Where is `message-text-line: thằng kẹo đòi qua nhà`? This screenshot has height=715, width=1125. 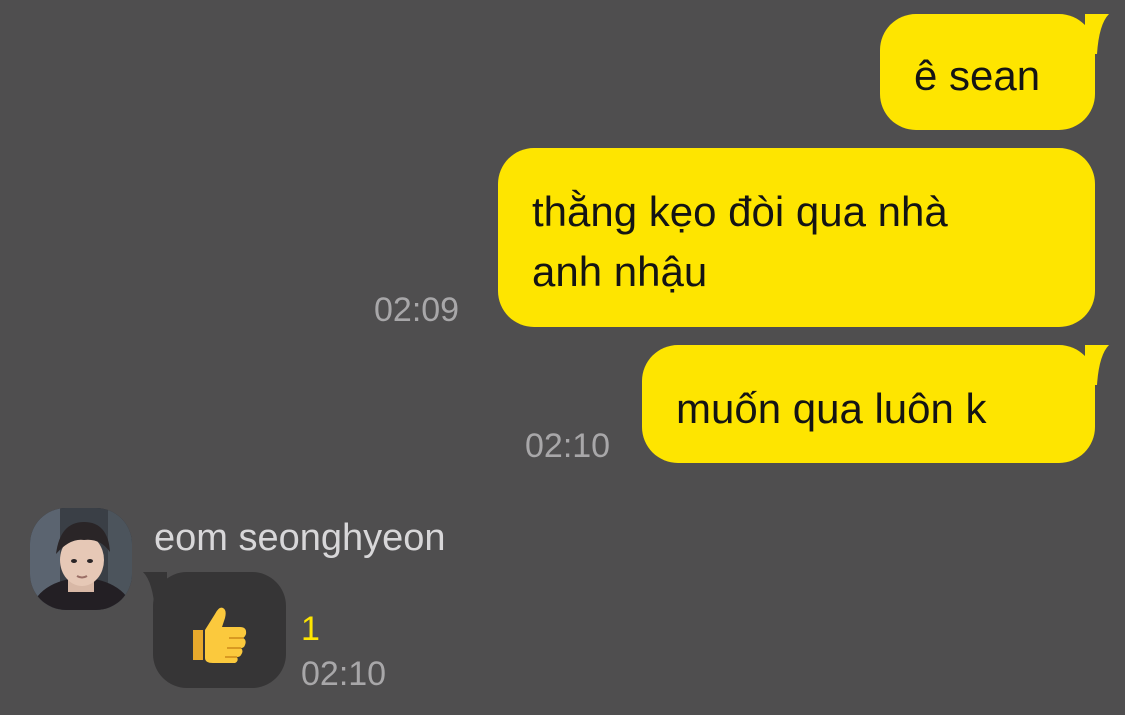
message-text-line: thằng kẹo đòi qua nhà is located at coordinates (740, 211).